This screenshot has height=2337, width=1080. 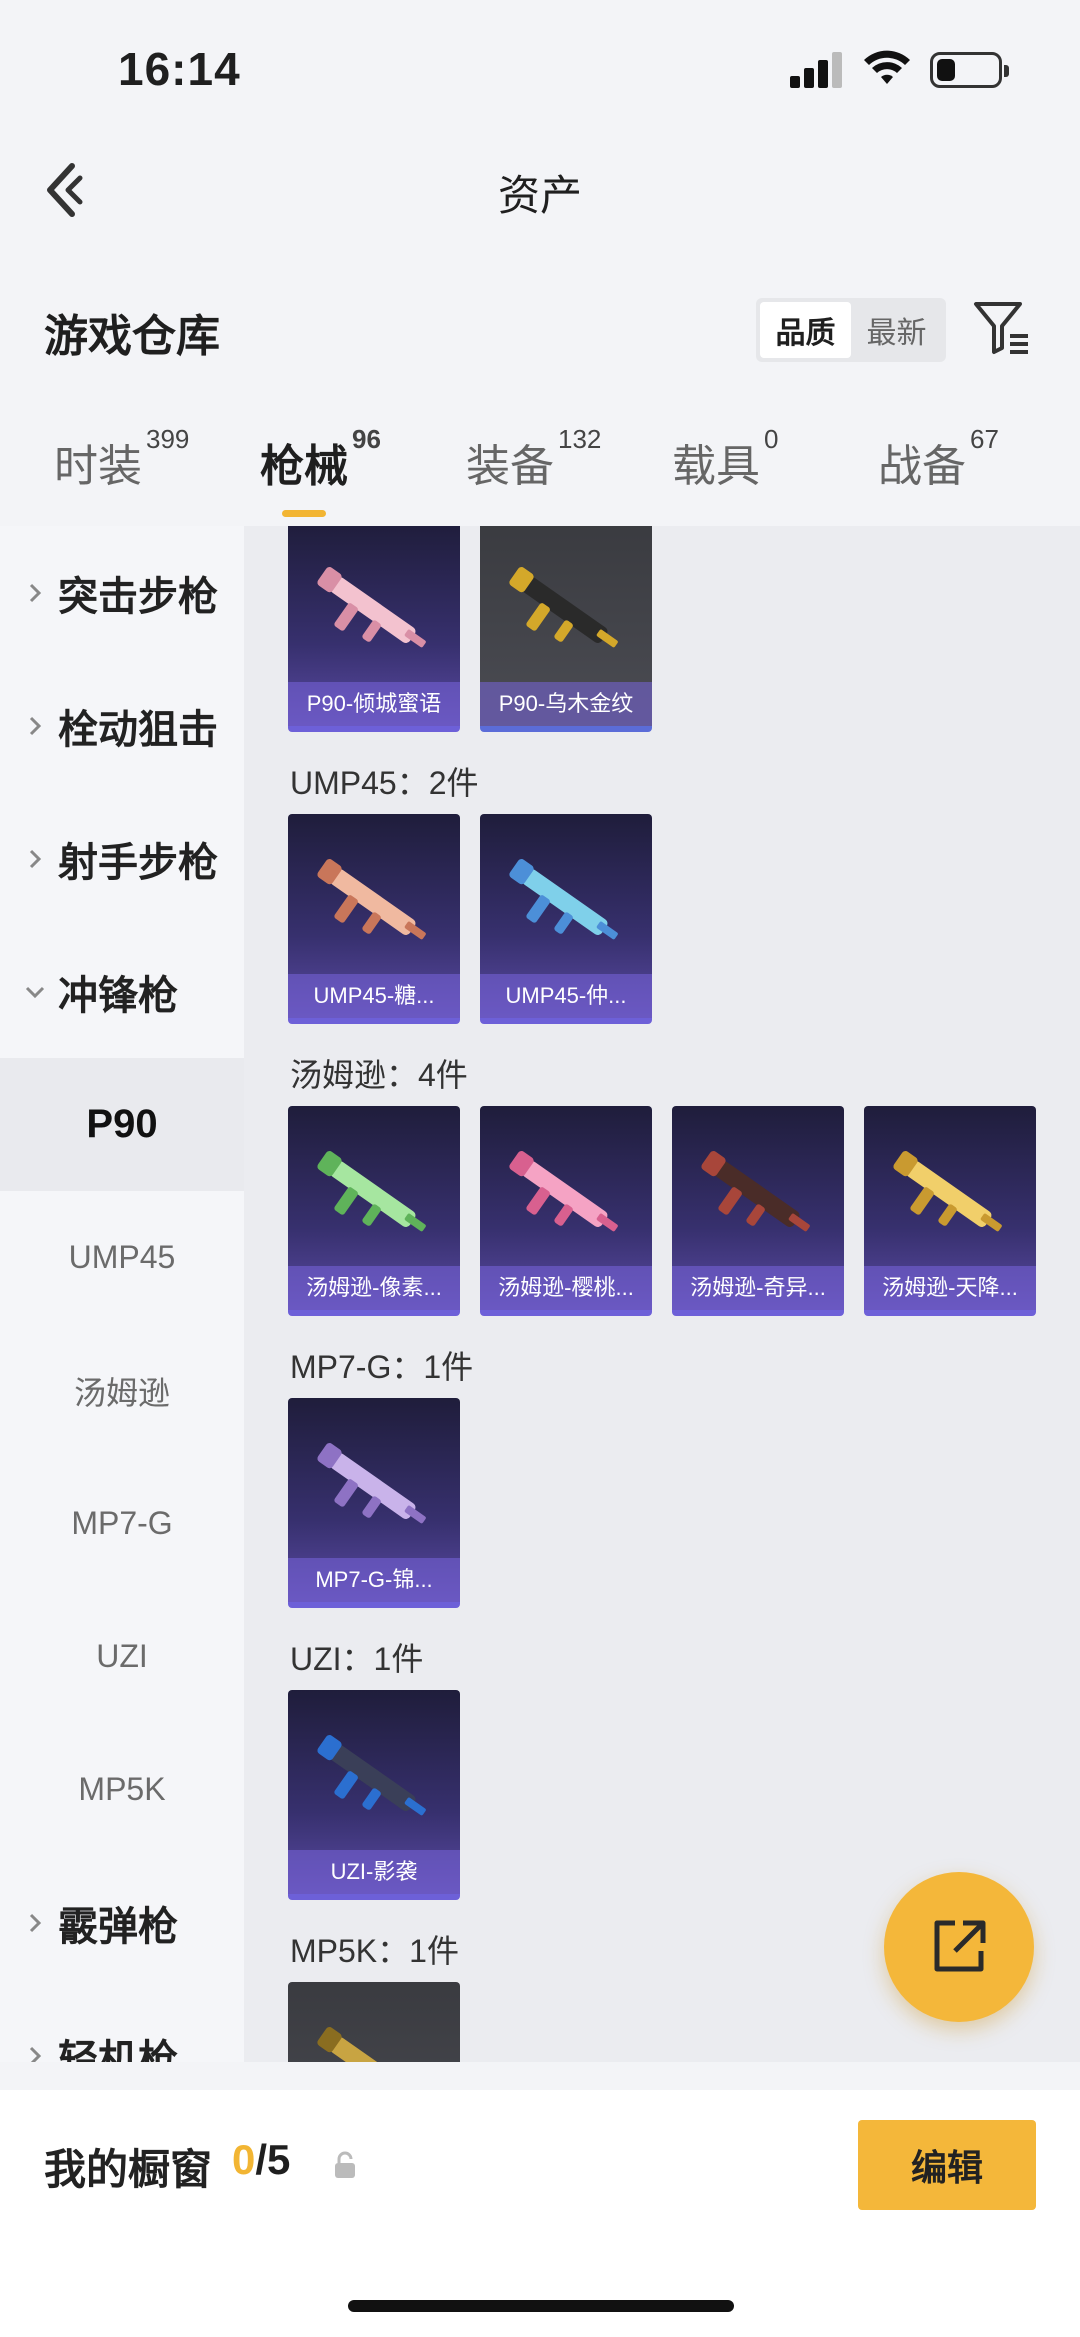 What do you see at coordinates (374, 1951) in the screenshot?
I see `group-label: MP5K：1件` at bounding box center [374, 1951].